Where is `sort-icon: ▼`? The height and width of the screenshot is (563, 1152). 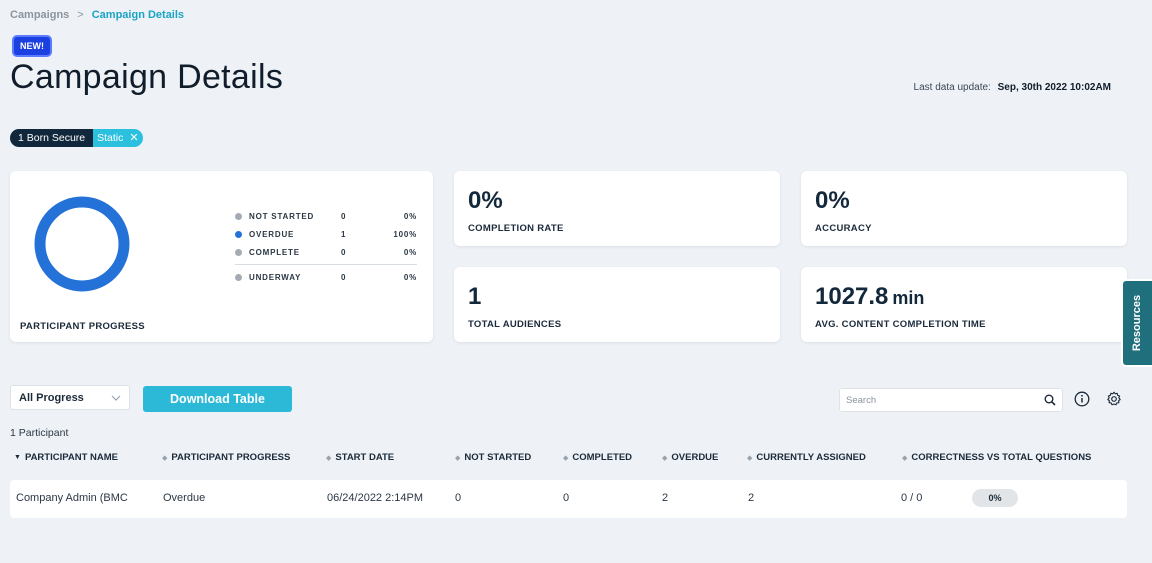 sort-icon: ▼ is located at coordinates (17, 457).